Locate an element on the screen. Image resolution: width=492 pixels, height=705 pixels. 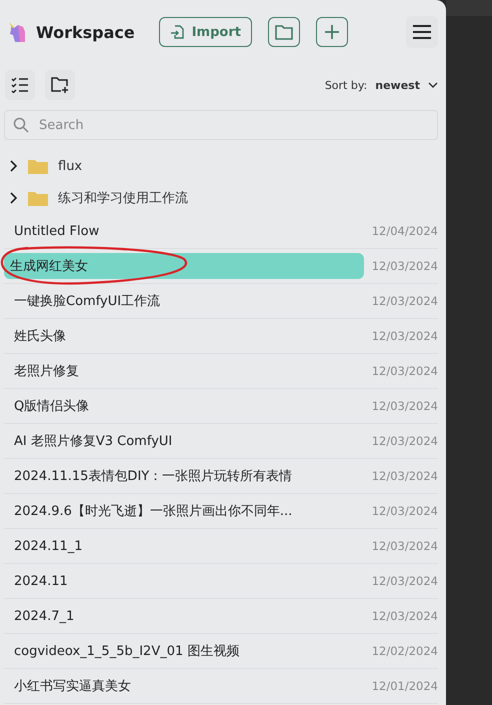
menu-icon is located at coordinates (422, 32).